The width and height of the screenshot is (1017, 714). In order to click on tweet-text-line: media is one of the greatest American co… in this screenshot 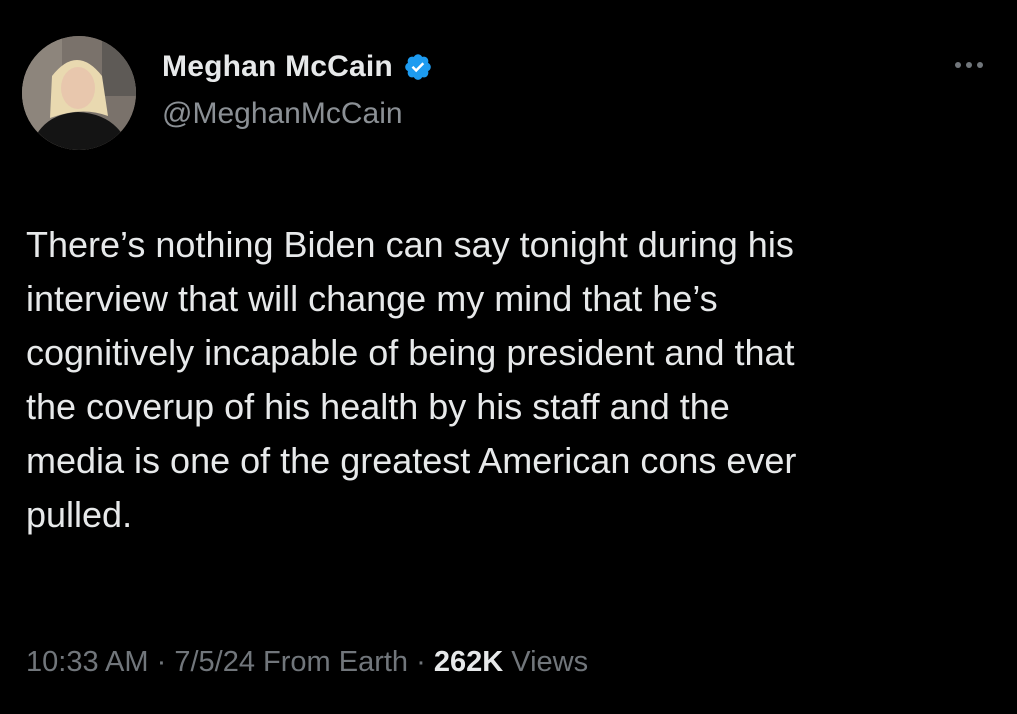, I will do `click(411, 460)`.